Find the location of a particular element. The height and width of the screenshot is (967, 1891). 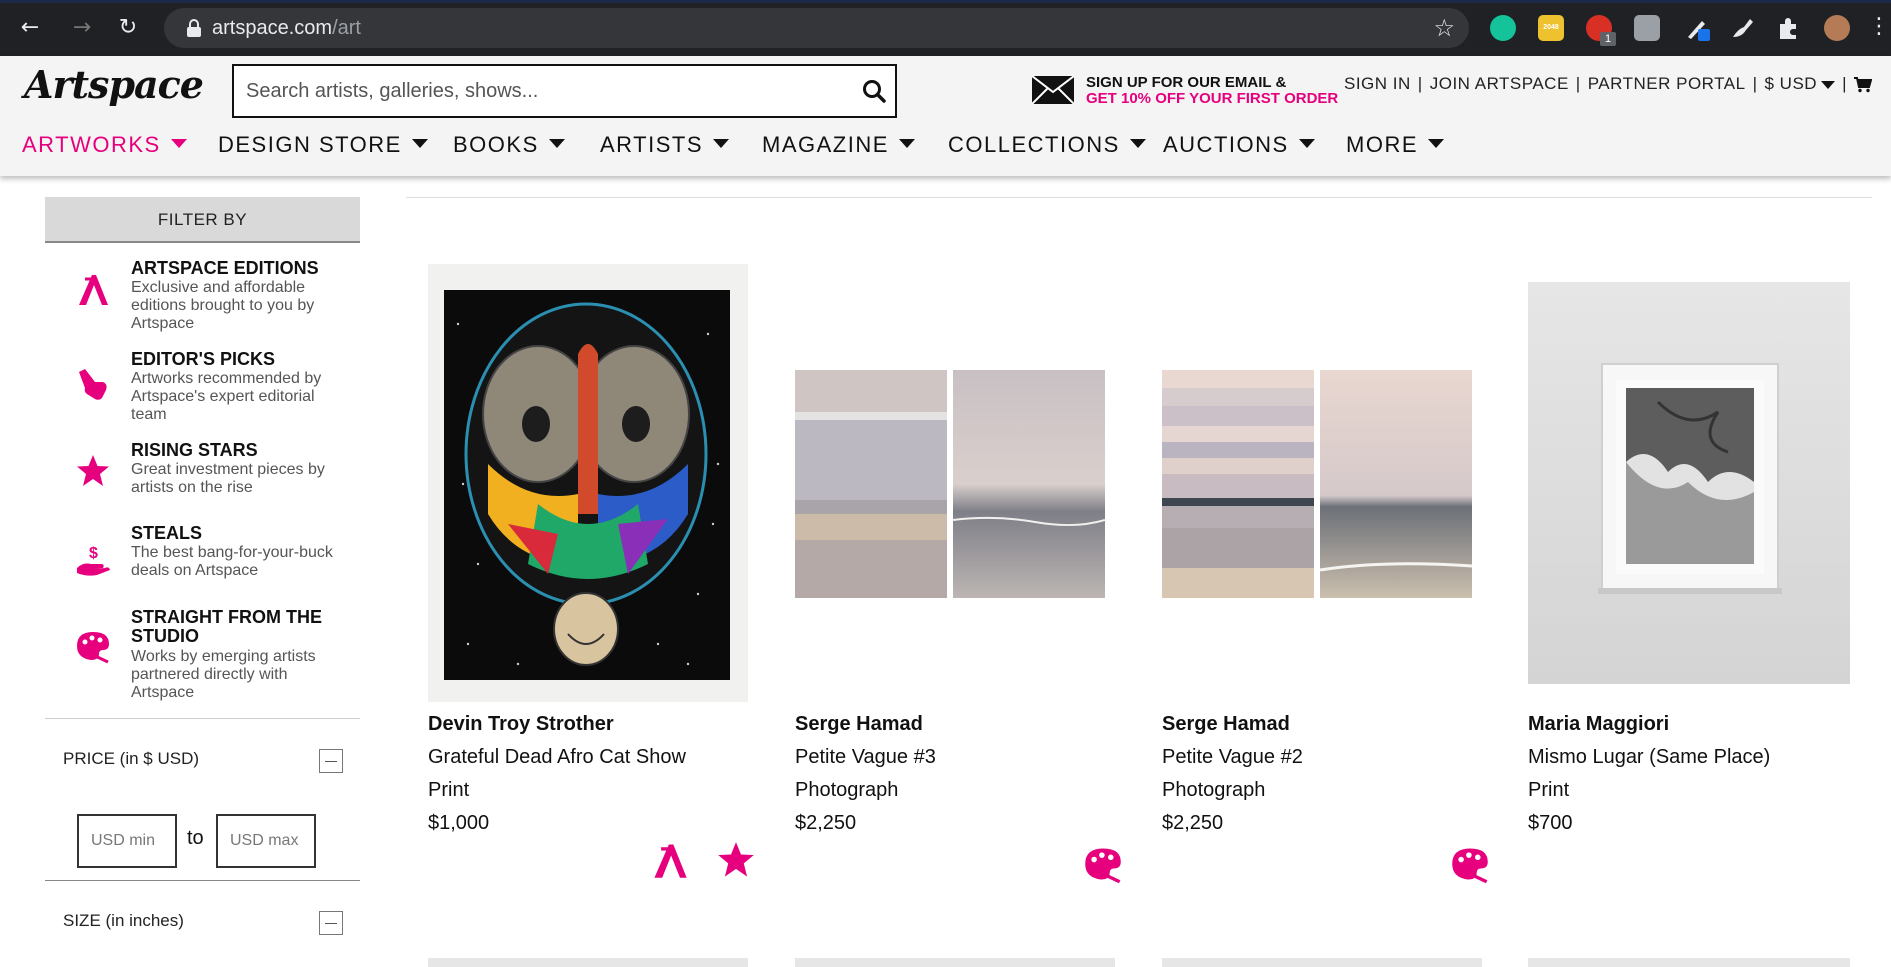

nav-artists-label: ARTISTS is located at coordinates (652, 144).